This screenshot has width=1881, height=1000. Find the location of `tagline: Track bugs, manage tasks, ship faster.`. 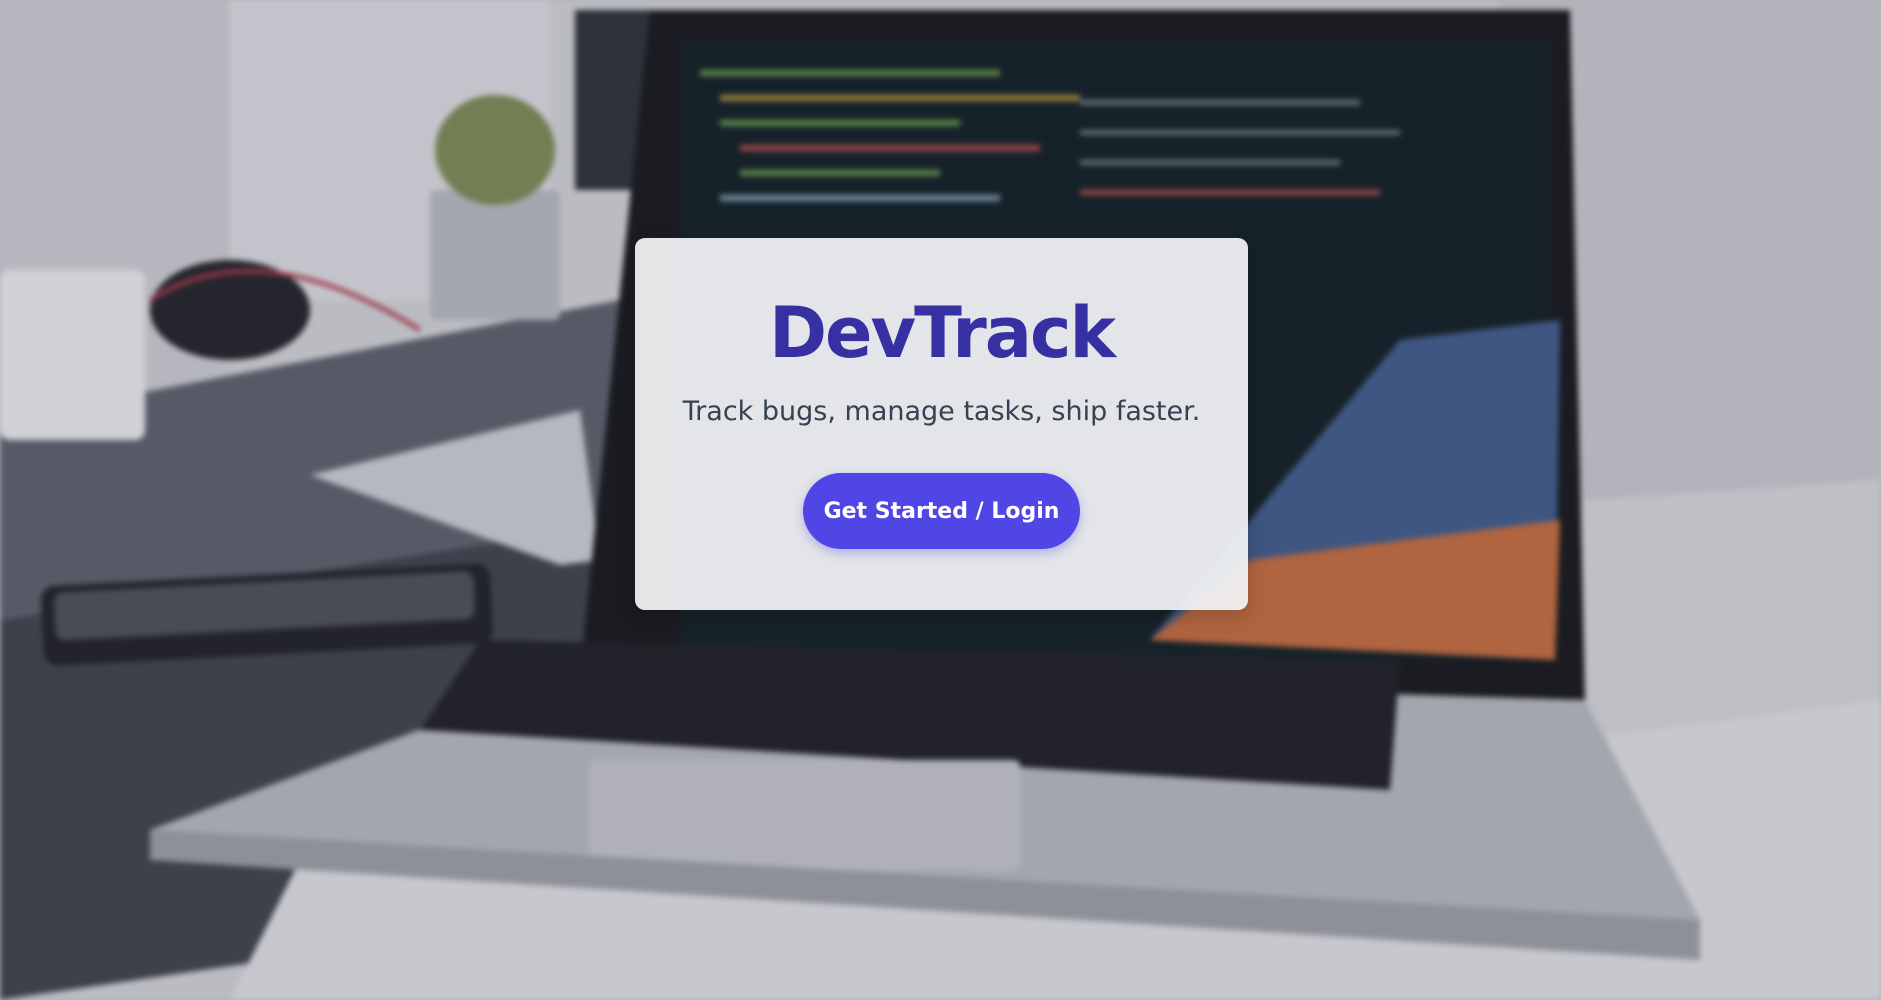

tagline: Track bugs, manage tasks, ship faster. is located at coordinates (941, 411).